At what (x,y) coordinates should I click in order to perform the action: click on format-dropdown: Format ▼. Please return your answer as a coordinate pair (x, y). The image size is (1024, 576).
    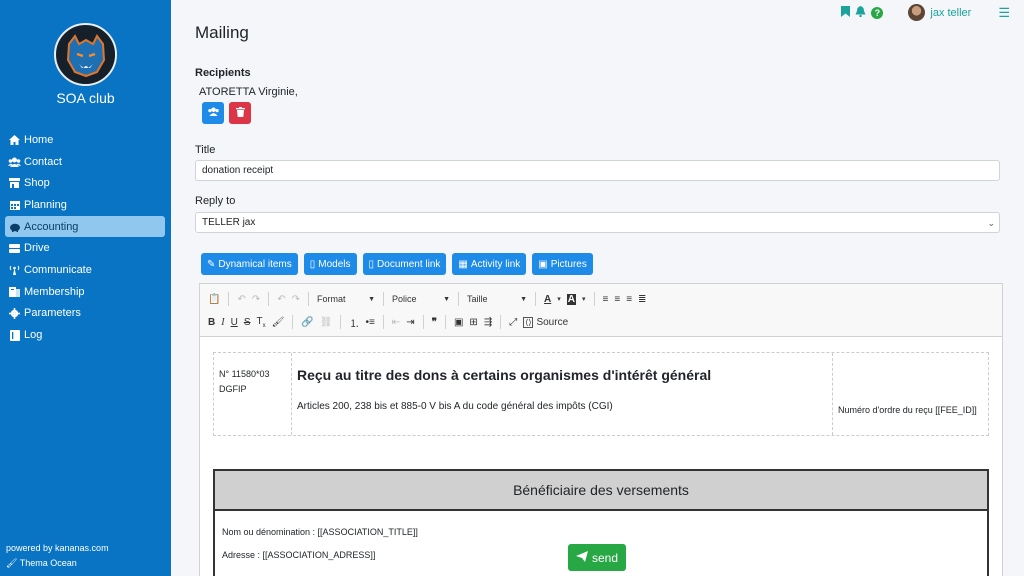
    Looking at the image, I should click on (346, 299).